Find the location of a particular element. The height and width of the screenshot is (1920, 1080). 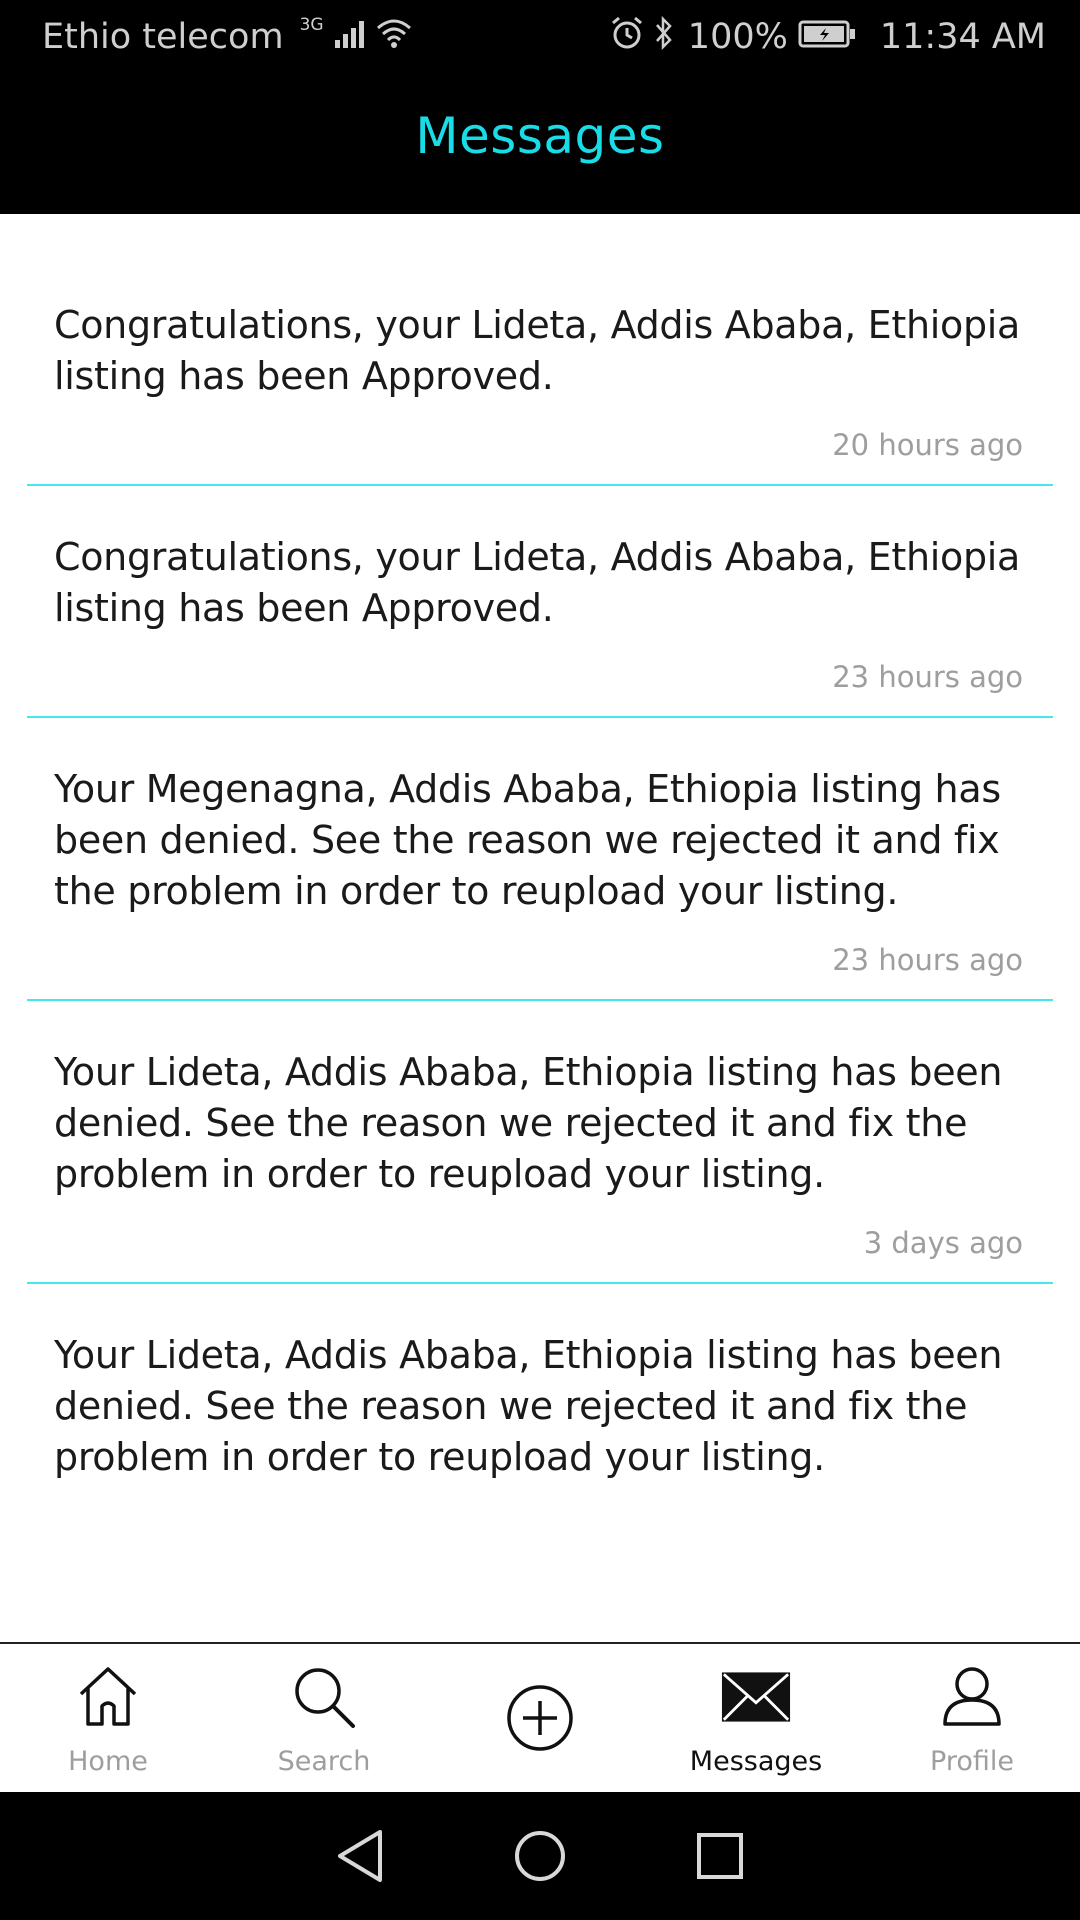

signal-icon is located at coordinates (350, 37).